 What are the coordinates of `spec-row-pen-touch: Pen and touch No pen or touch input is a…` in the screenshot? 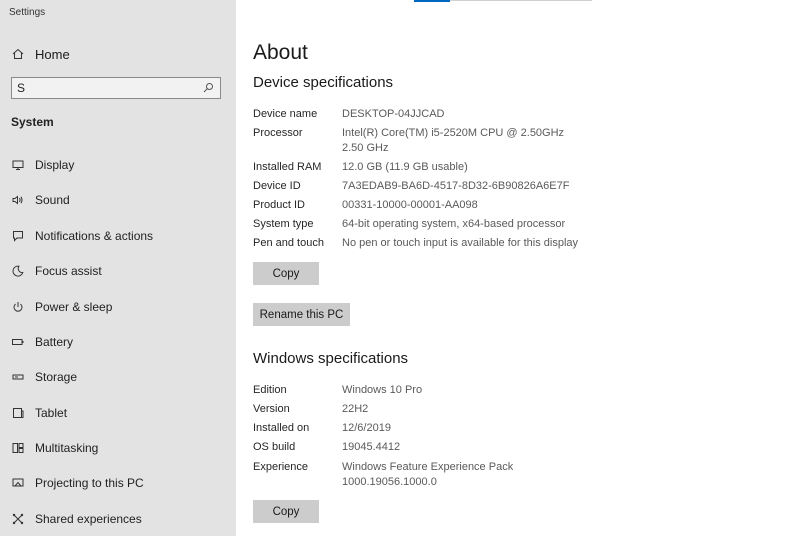 It's located at (415, 243).